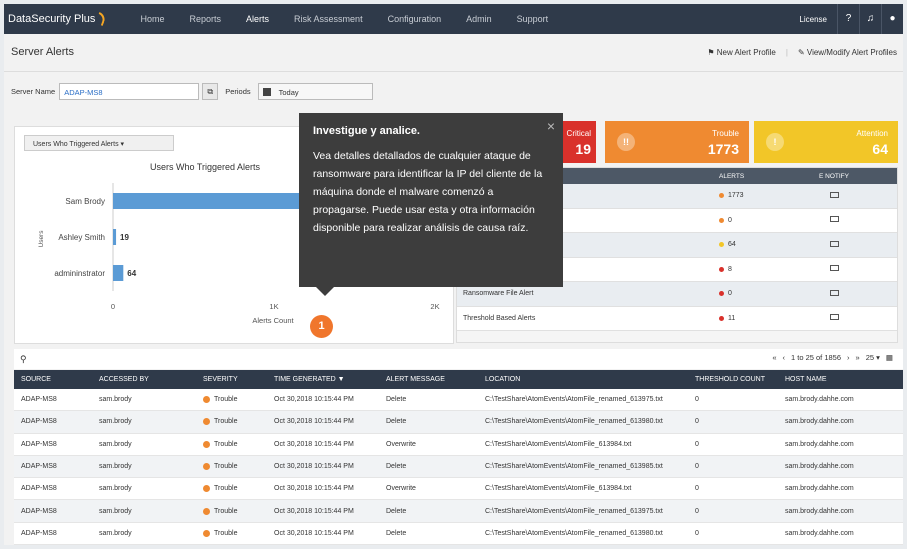 The width and height of the screenshot is (907, 549). What do you see at coordinates (848, 357) in the screenshot?
I see `next-page-icon: ›` at bounding box center [848, 357].